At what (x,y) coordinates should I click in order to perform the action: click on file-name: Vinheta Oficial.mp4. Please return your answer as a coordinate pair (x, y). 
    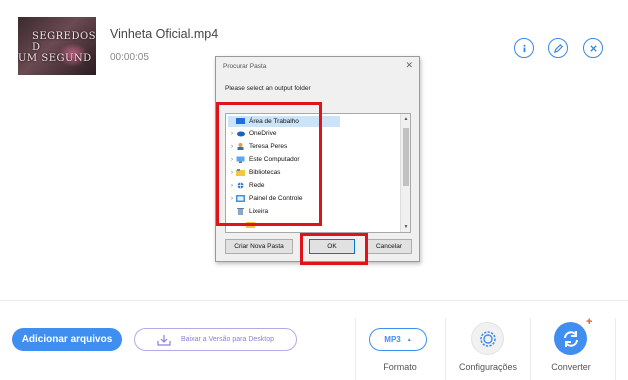
    Looking at the image, I should click on (164, 34).